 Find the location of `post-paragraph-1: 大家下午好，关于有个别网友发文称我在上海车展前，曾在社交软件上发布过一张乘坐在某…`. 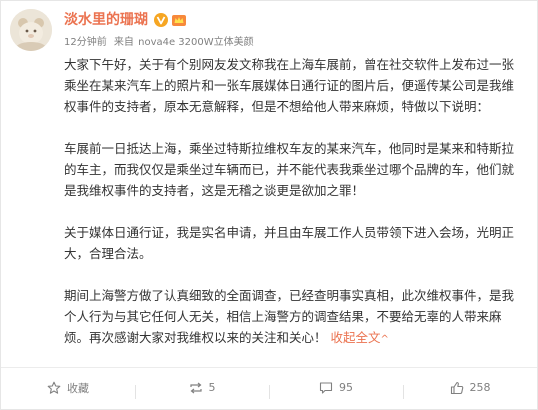

post-paragraph-1: 大家下午好，关于有个别网友发文称我在上海车展前，曾在社交软件上发布过一张乘坐在某… is located at coordinates (289, 85).